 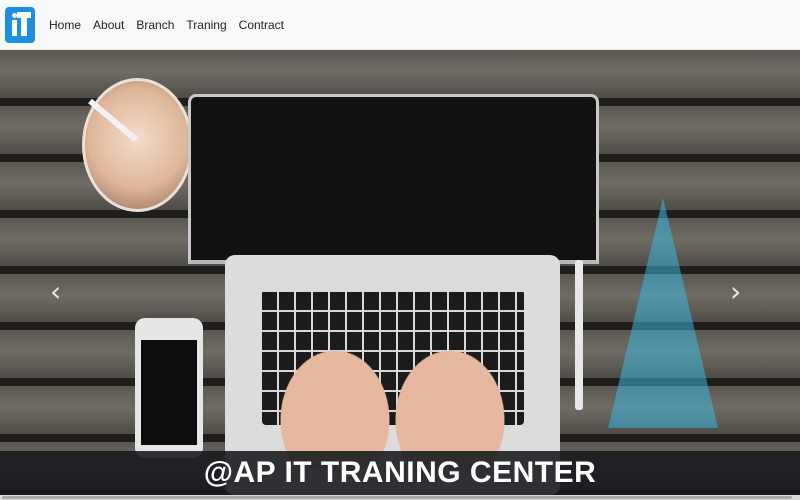 I want to click on horizontal-scrollbar, so click(x=400, y=497).